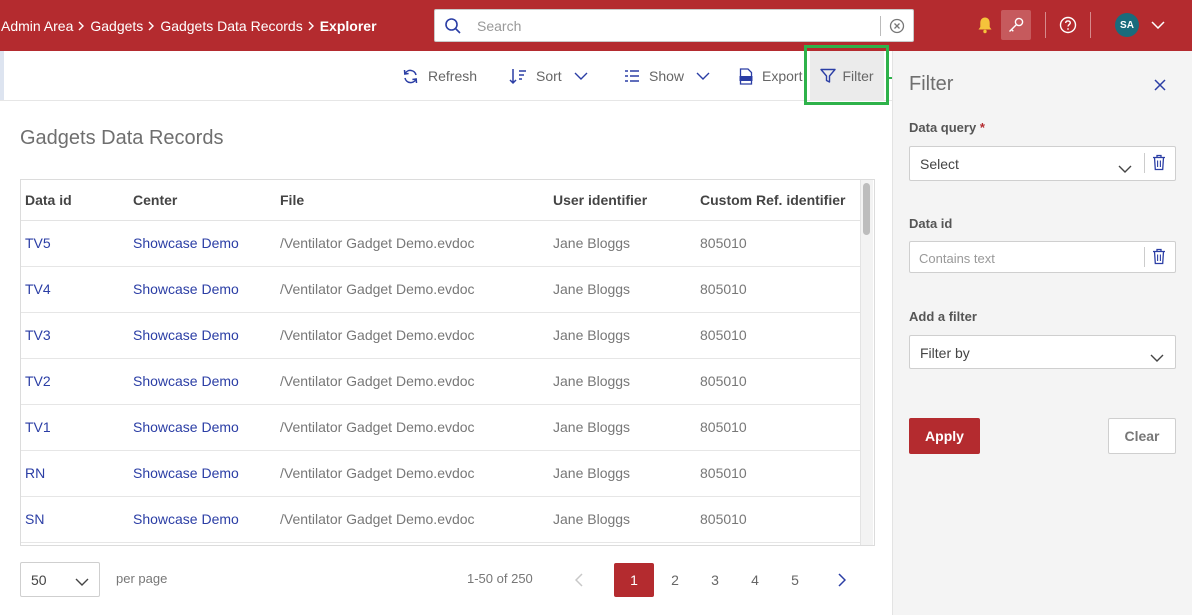 The image size is (1192, 615). What do you see at coordinates (985, 25) in the screenshot?
I see `notifications-bell-icon` at bounding box center [985, 25].